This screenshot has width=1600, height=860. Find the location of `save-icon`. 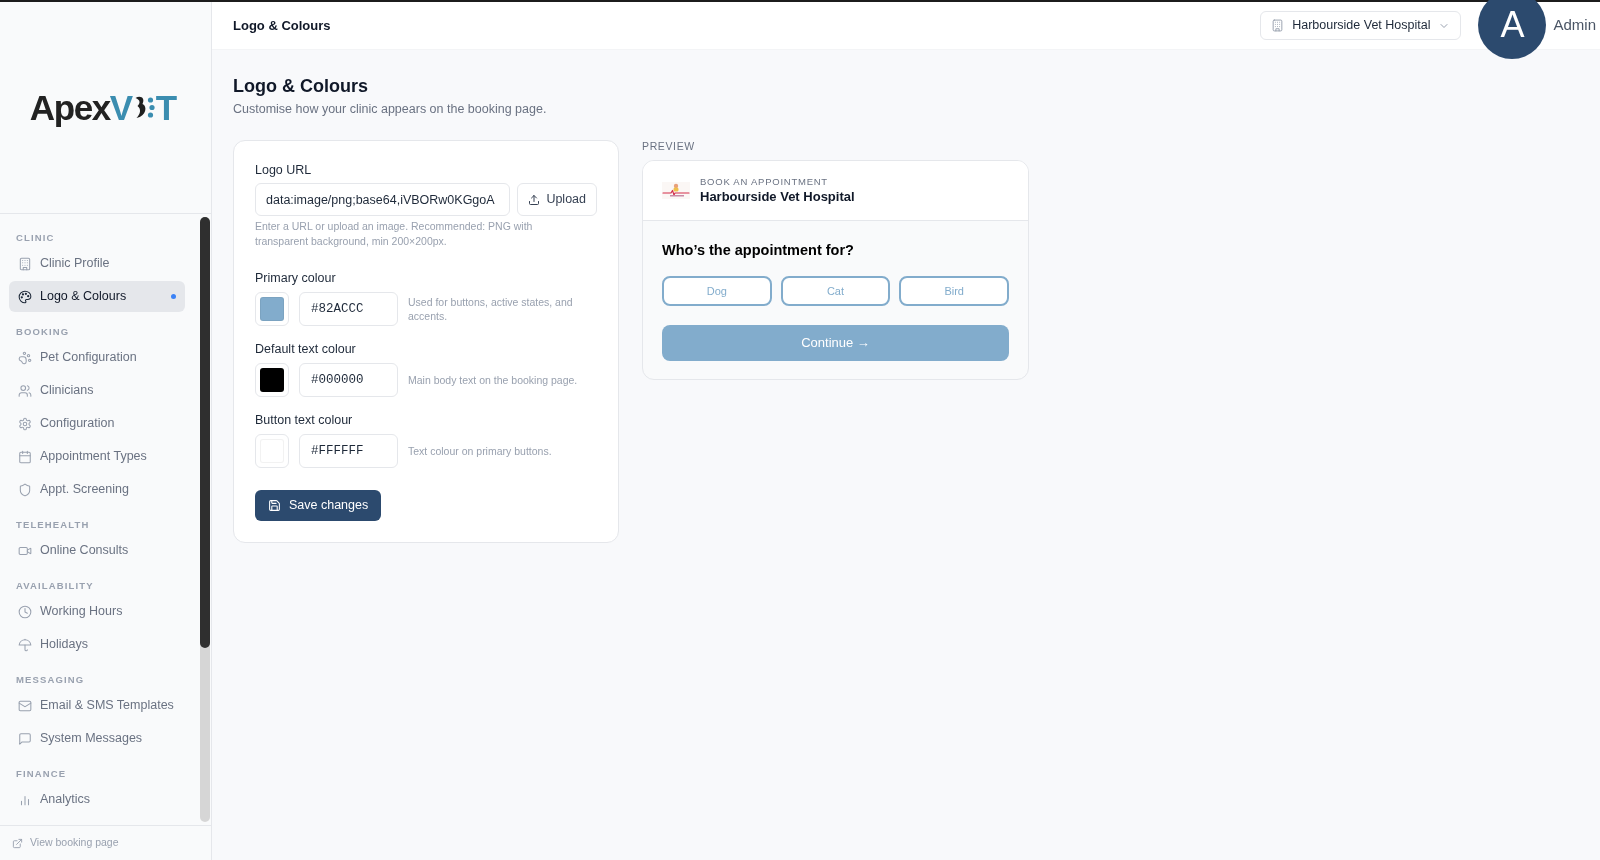

save-icon is located at coordinates (274, 505).